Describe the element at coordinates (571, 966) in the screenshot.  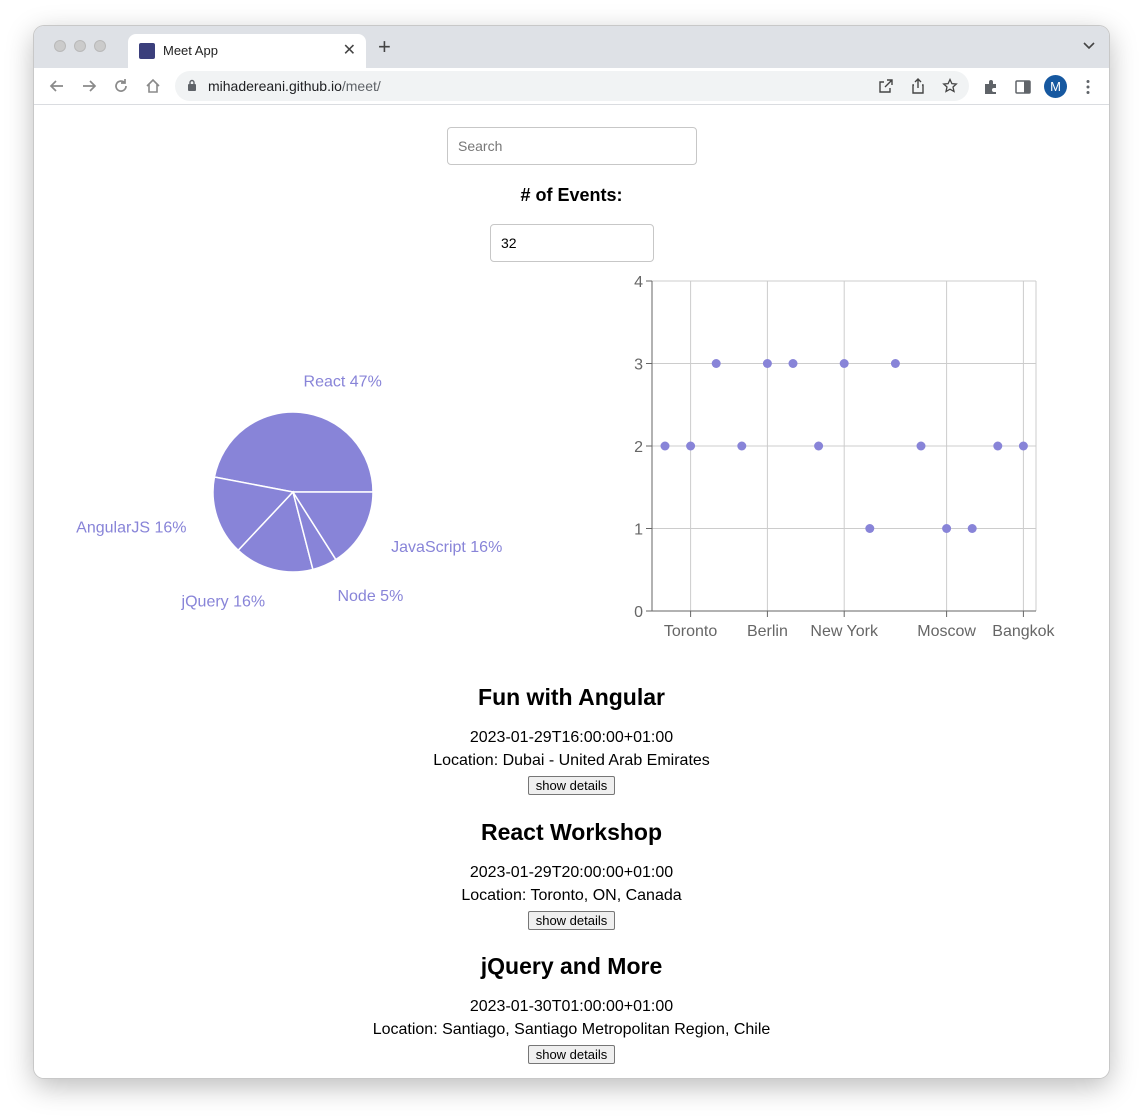
I see `event-summary: jQuery and More` at that location.